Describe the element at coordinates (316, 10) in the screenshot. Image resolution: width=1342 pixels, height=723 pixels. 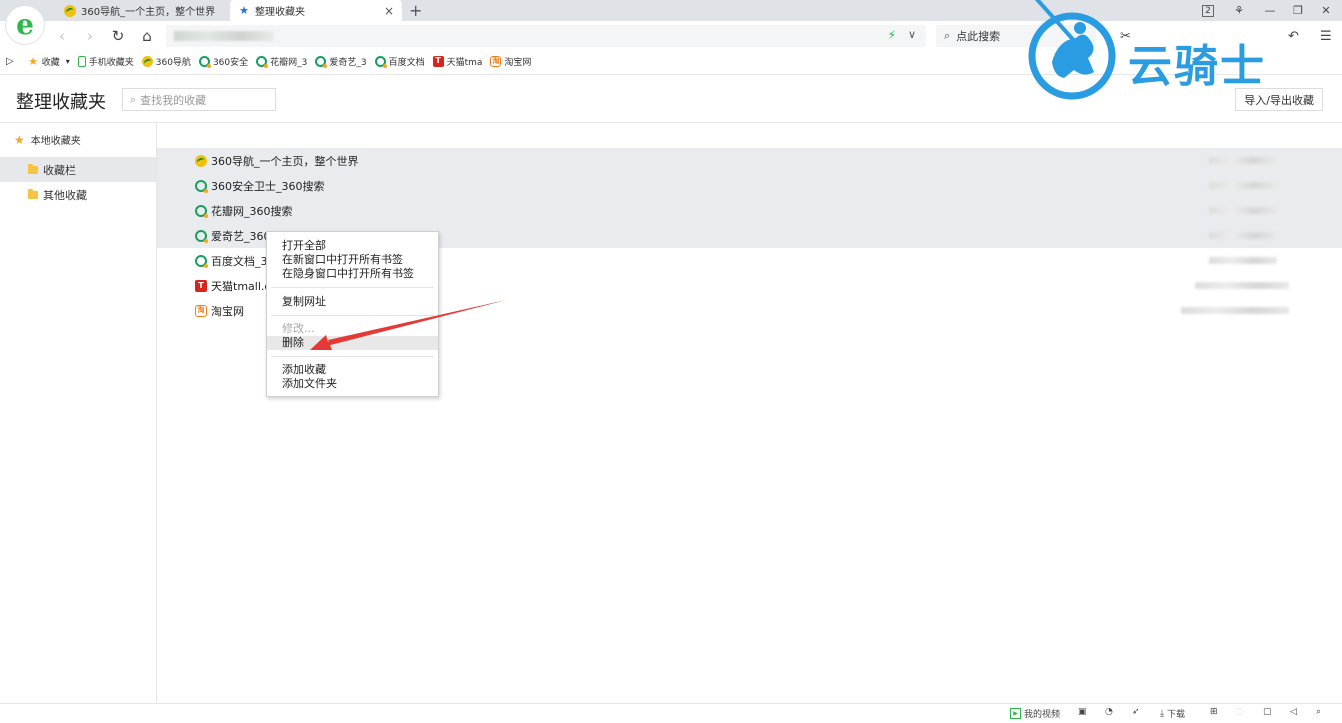
I see `tab-bookmark-manager: ★ 整理收藏夹 ×` at that location.